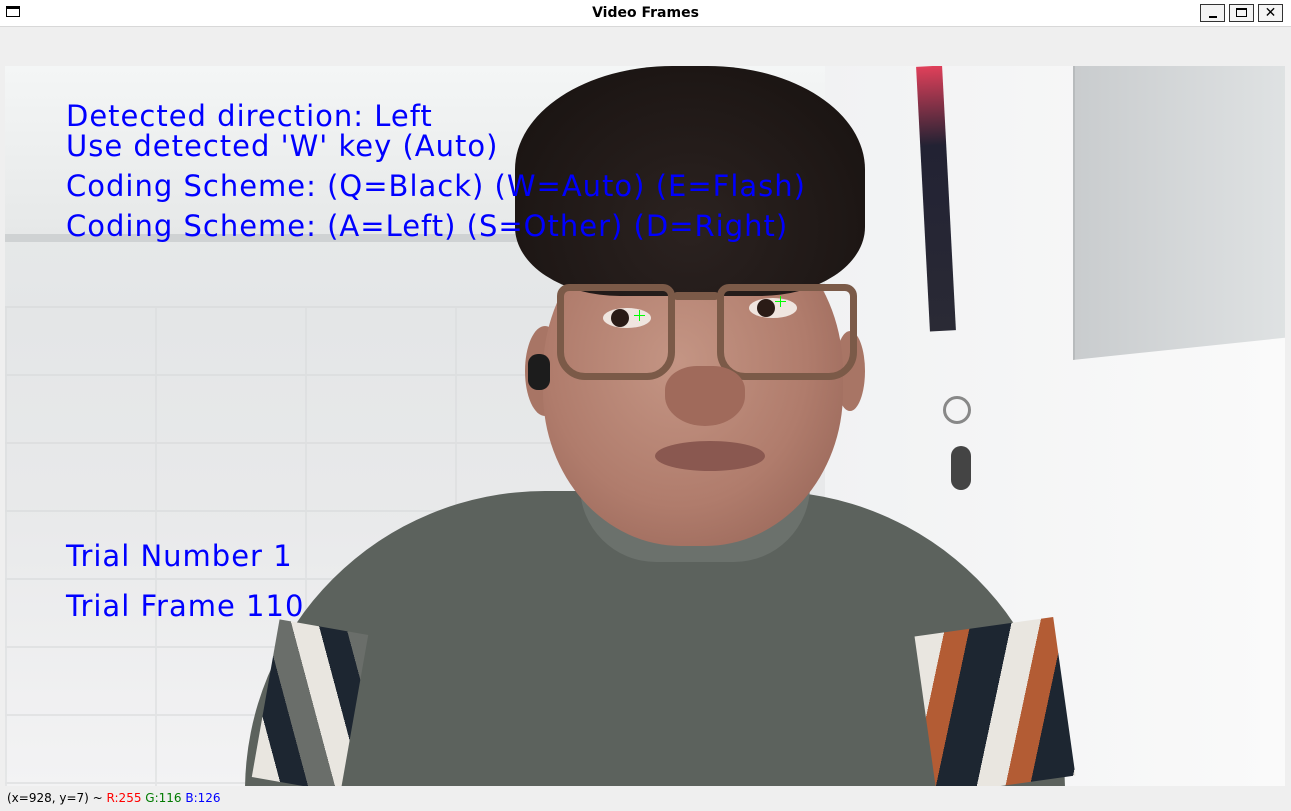 This screenshot has width=1291, height=811. I want to click on use-key-text: Use detected 'W' key (Auto), so click(282, 146).